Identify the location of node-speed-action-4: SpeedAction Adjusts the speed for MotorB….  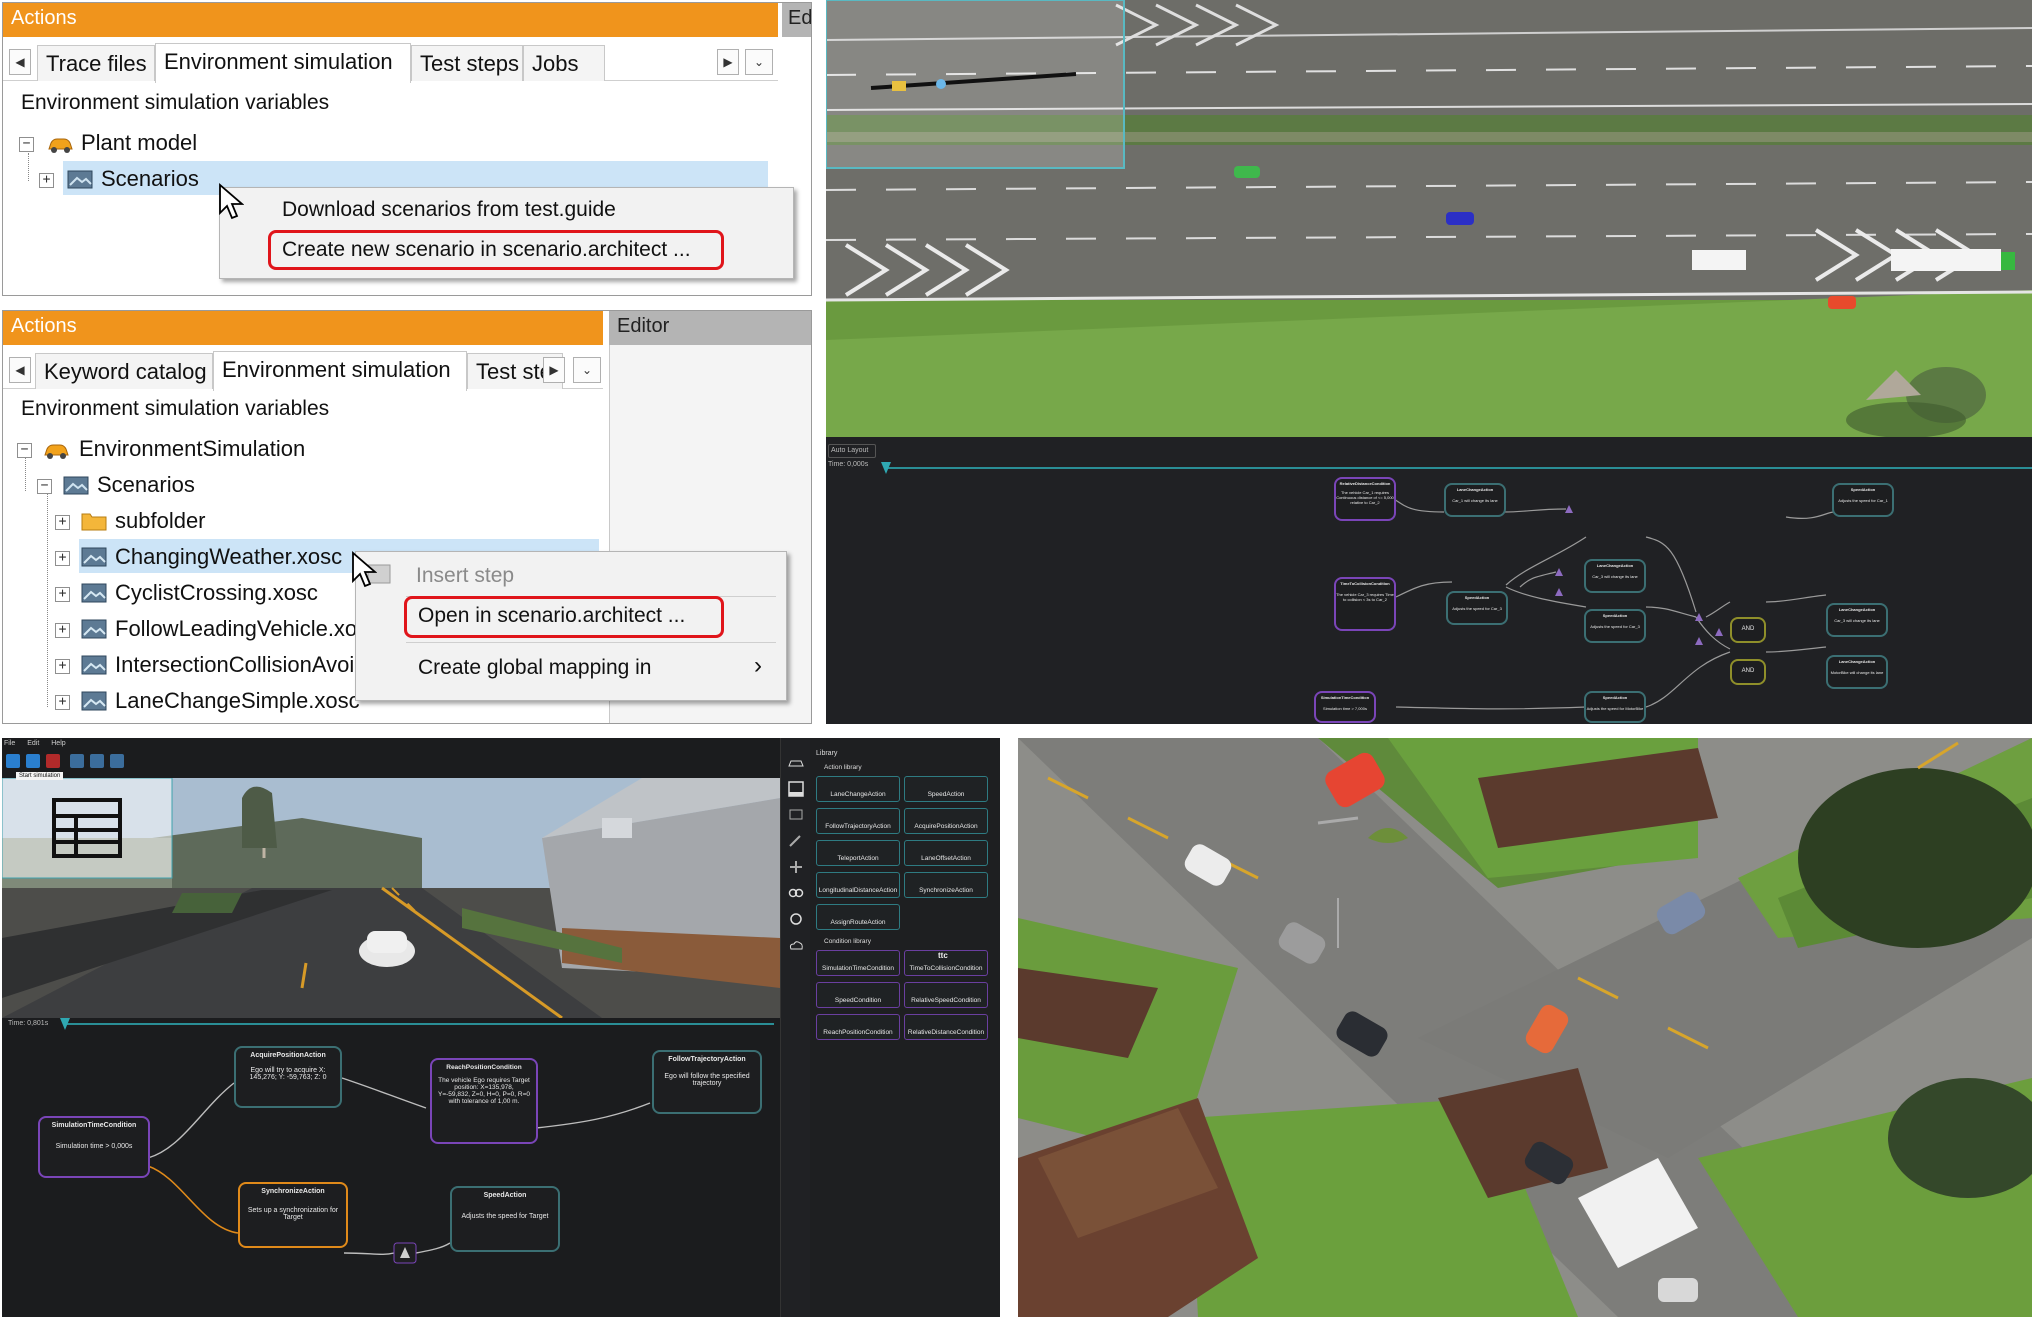
(1615, 707).